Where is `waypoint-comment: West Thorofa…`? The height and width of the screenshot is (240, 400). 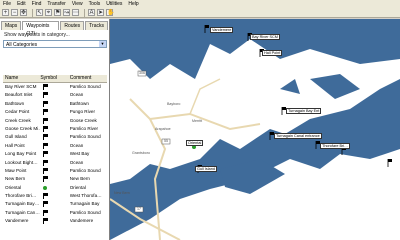 waypoint-comment: West Thorofa… is located at coordinates (85, 196).